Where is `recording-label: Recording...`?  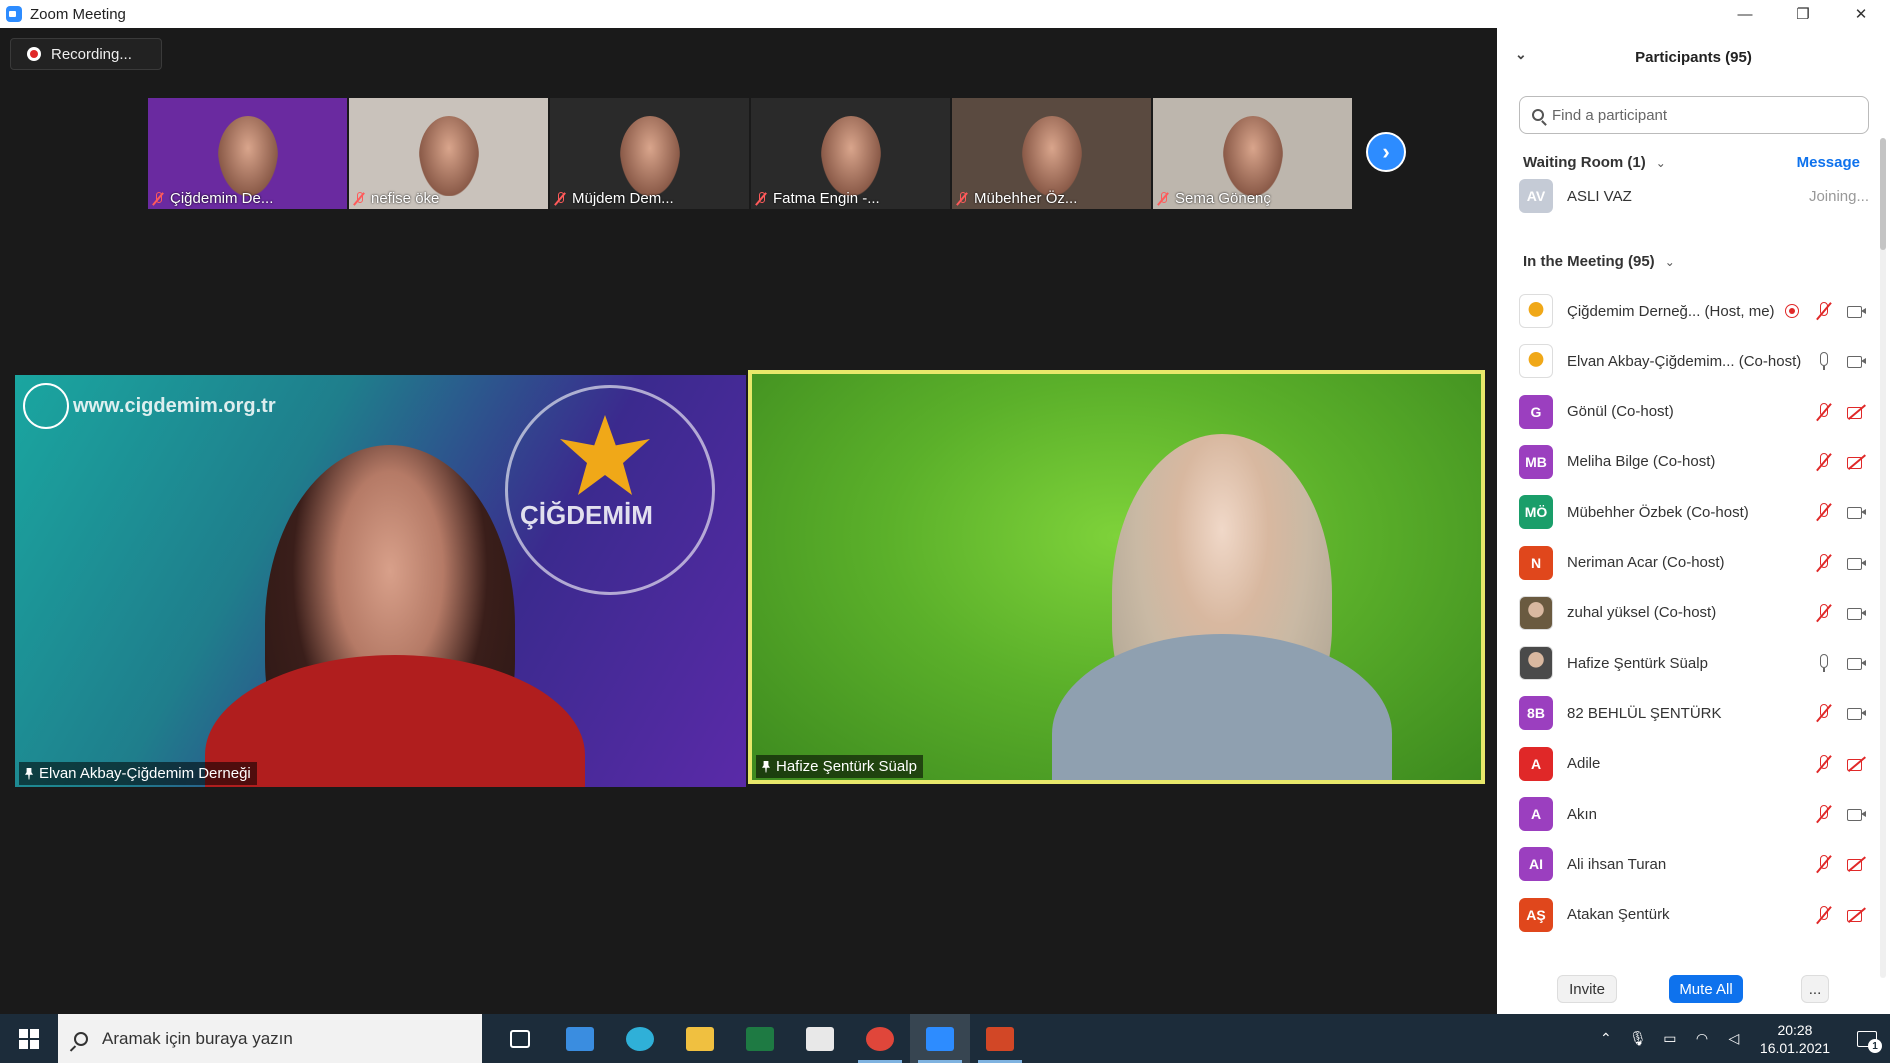 recording-label: Recording... is located at coordinates (91, 54).